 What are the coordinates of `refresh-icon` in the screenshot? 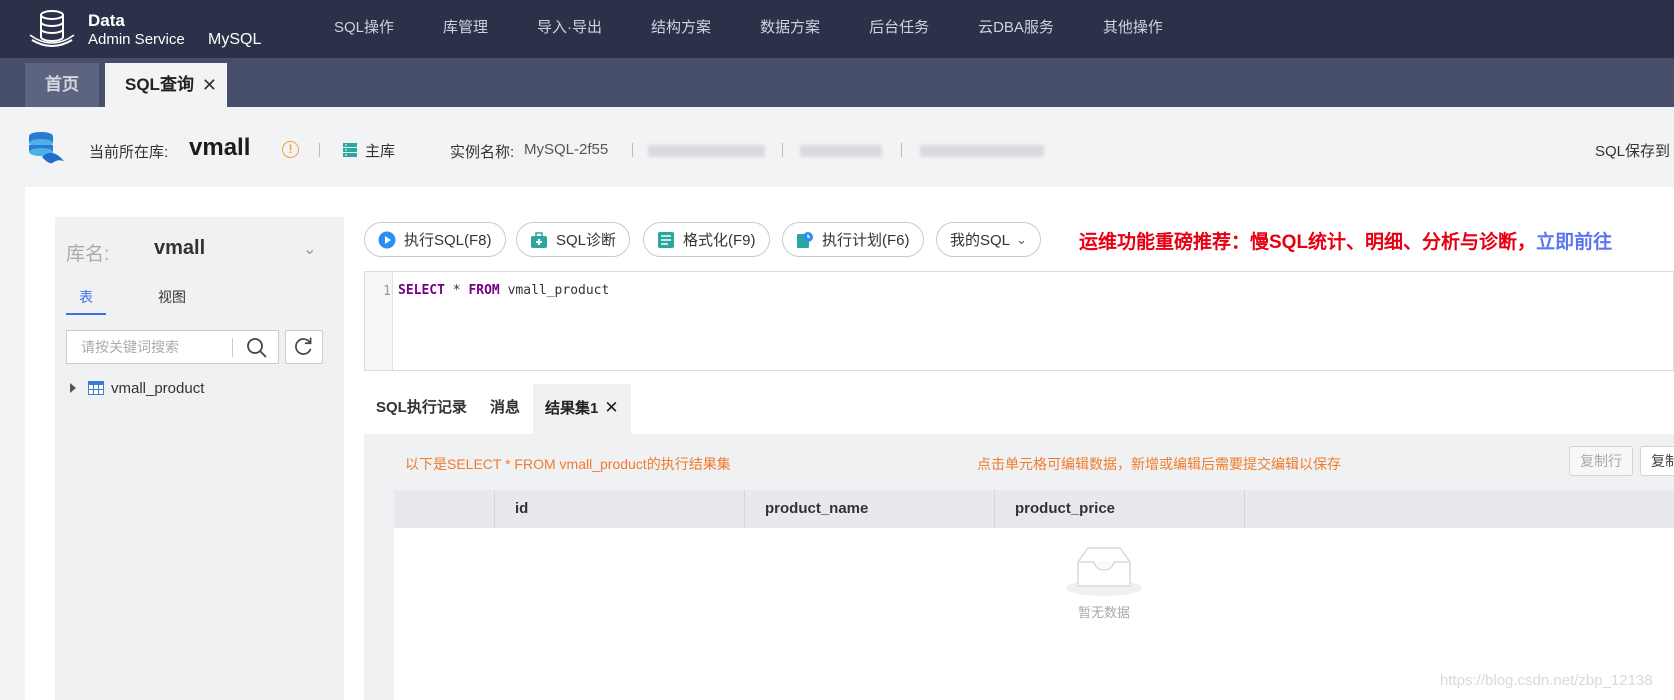 It's located at (304, 347).